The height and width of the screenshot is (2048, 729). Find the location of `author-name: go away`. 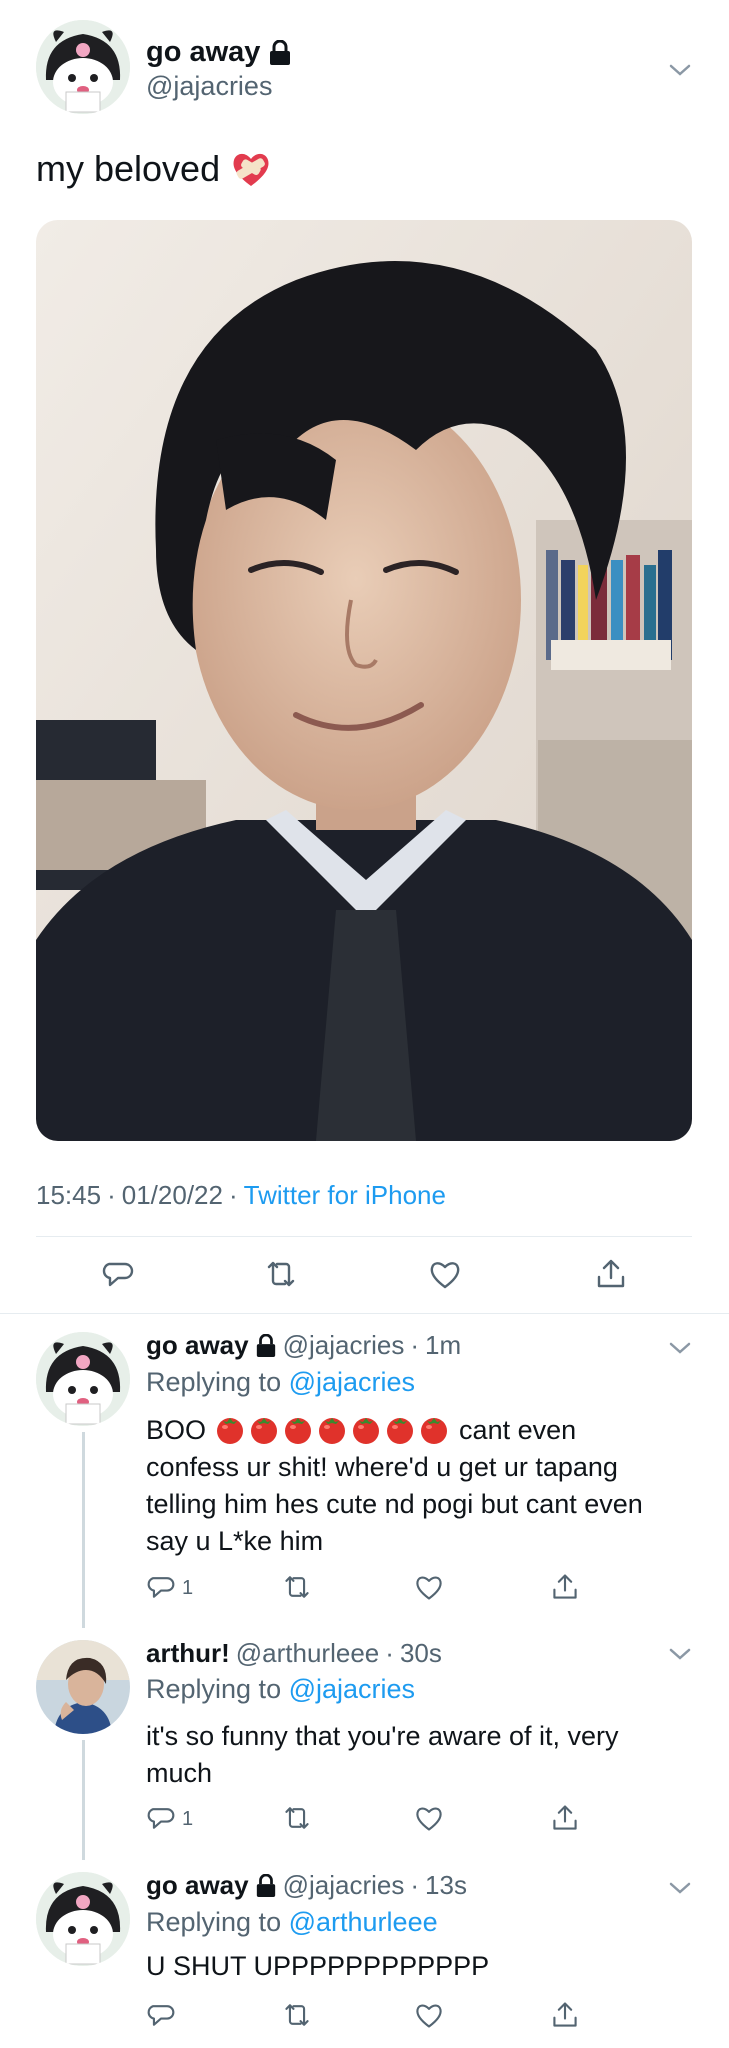

author-name: go away is located at coordinates (219, 52).